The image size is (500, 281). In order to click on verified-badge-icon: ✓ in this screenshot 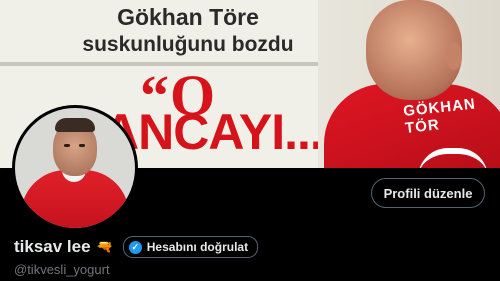, I will do `click(135, 247)`.